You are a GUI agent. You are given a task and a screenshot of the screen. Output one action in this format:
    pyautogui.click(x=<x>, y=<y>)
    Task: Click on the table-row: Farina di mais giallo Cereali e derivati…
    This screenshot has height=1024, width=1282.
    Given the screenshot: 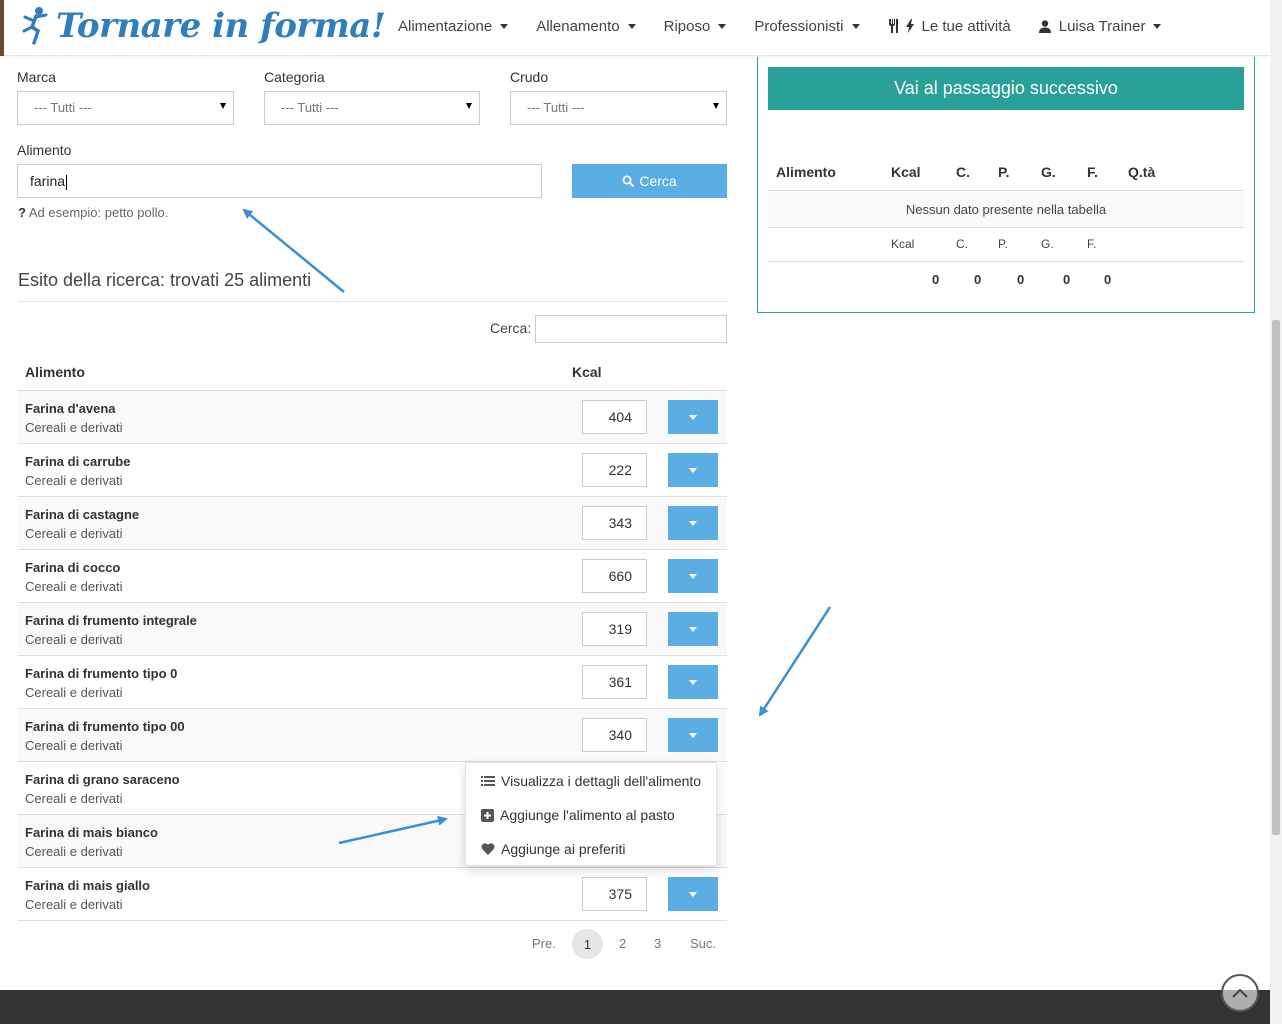 What is the action you would take?
    pyautogui.click(x=372, y=894)
    